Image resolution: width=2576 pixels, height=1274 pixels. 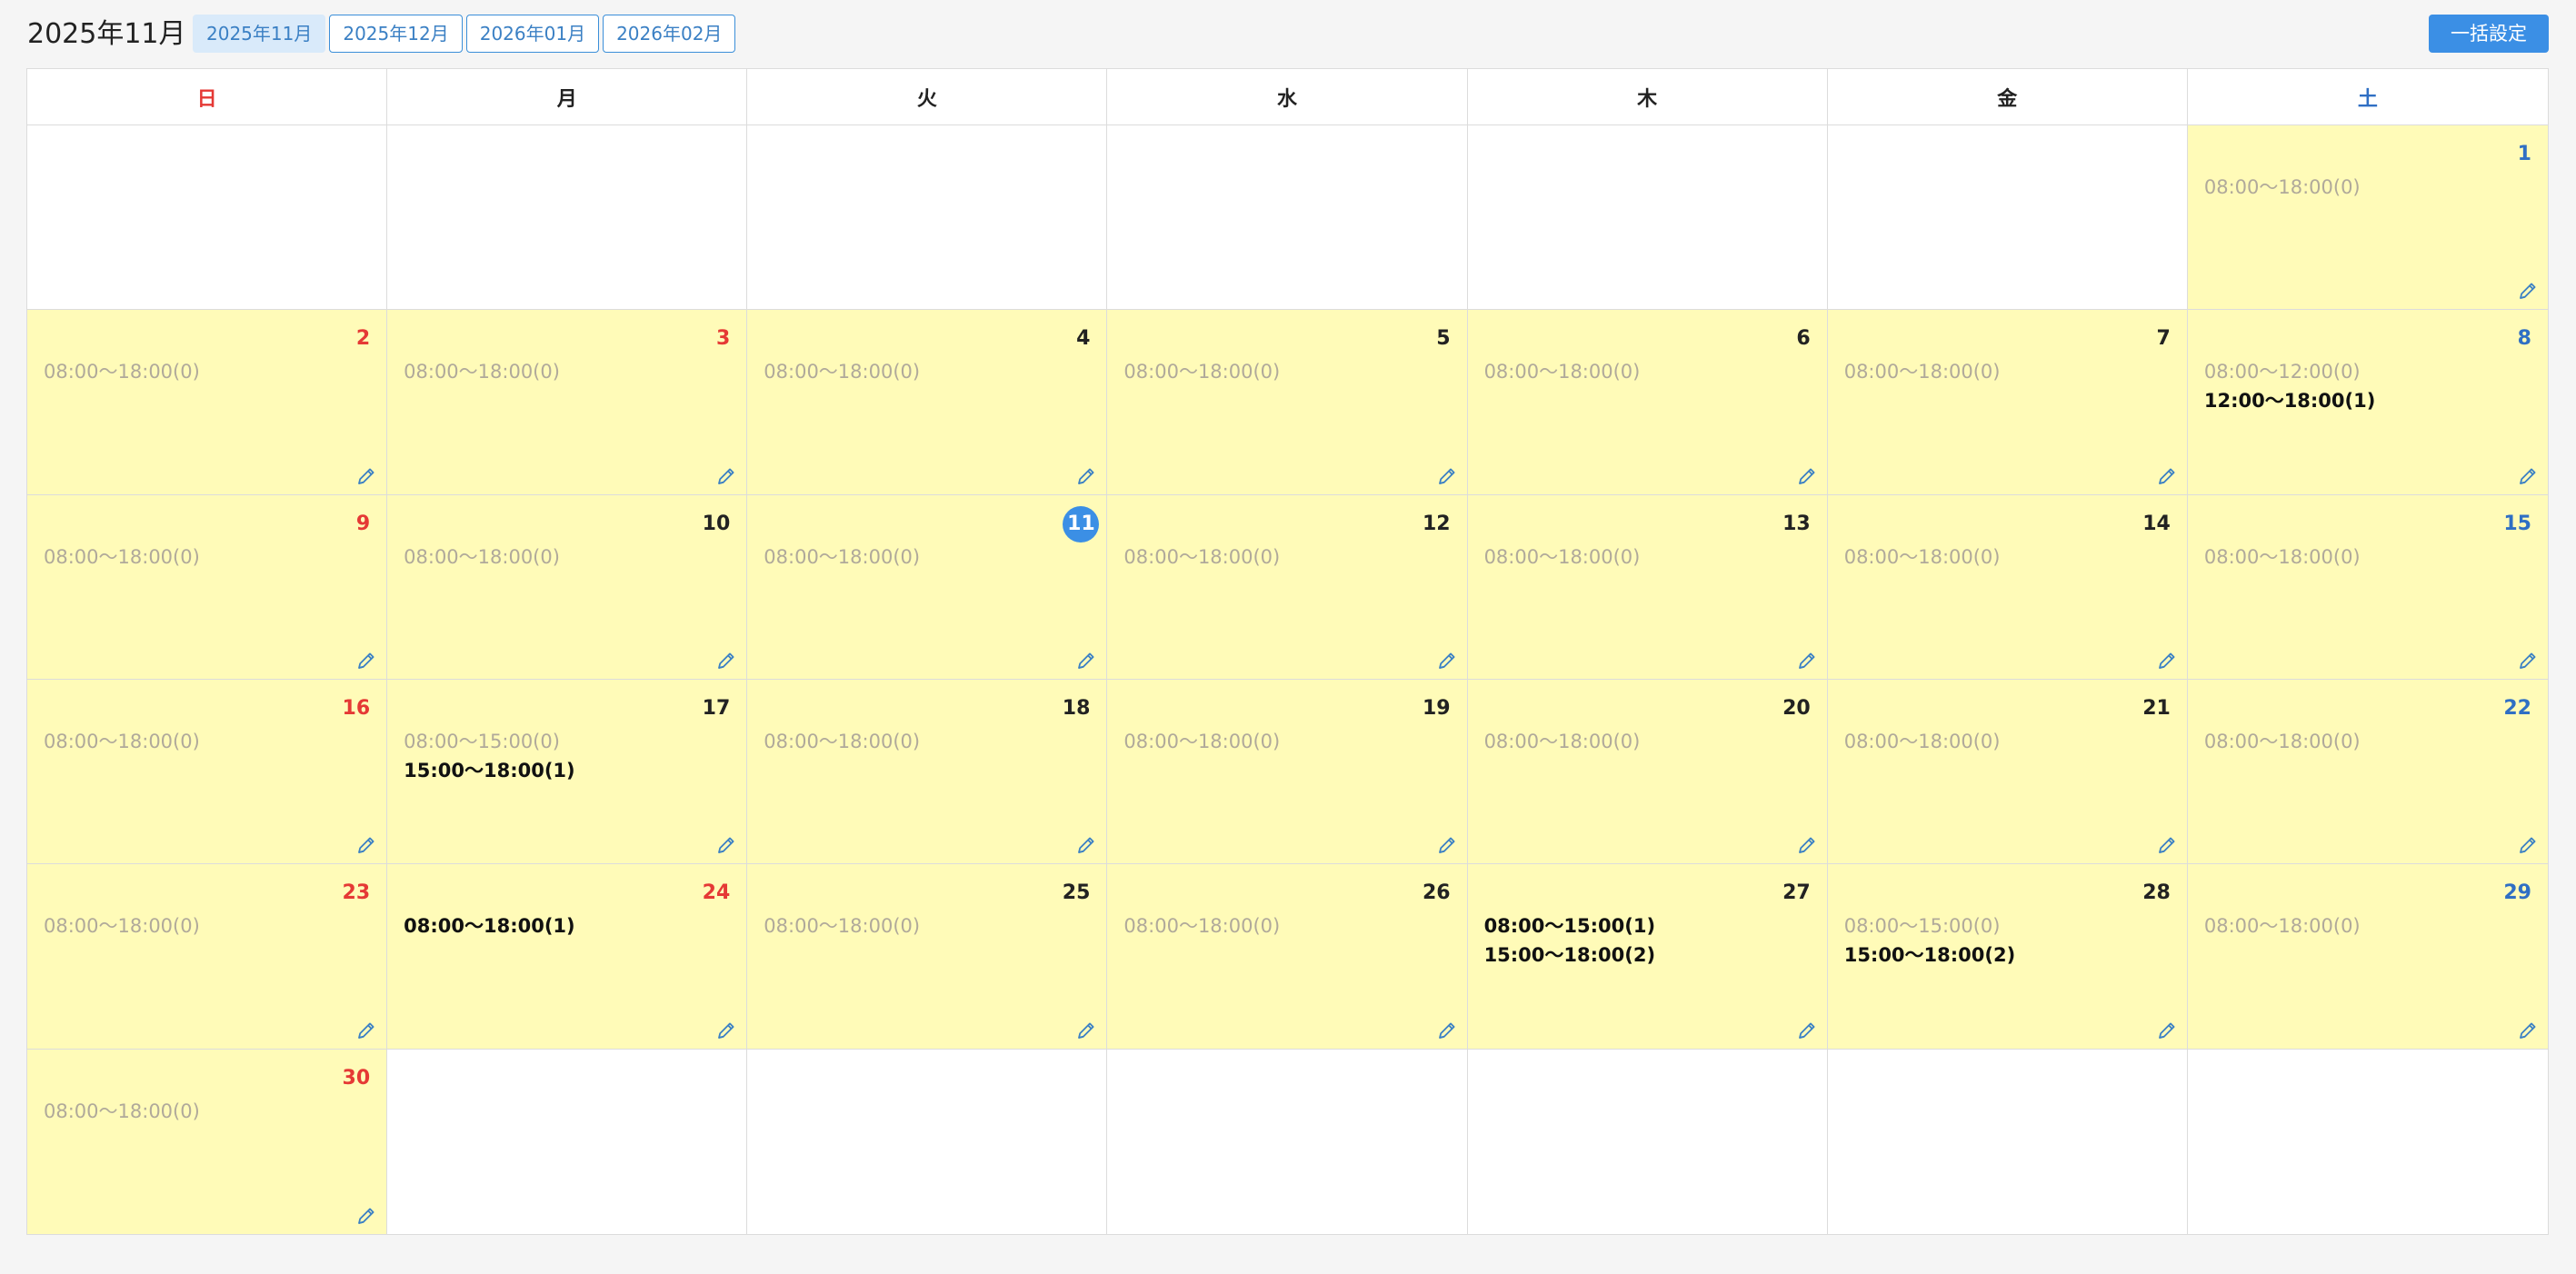 What do you see at coordinates (567, 772) in the screenshot?
I see `day-cell: 17 08:00〜15:00(0) 15:00〜18:00(1)` at bounding box center [567, 772].